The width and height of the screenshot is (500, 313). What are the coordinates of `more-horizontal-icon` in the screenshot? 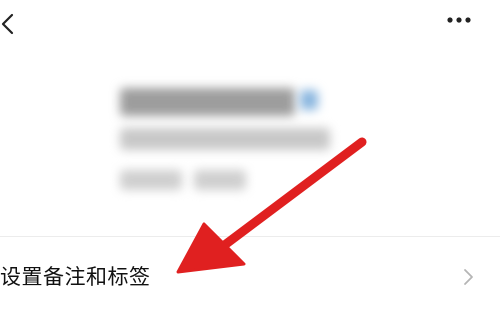 It's located at (459, 20).